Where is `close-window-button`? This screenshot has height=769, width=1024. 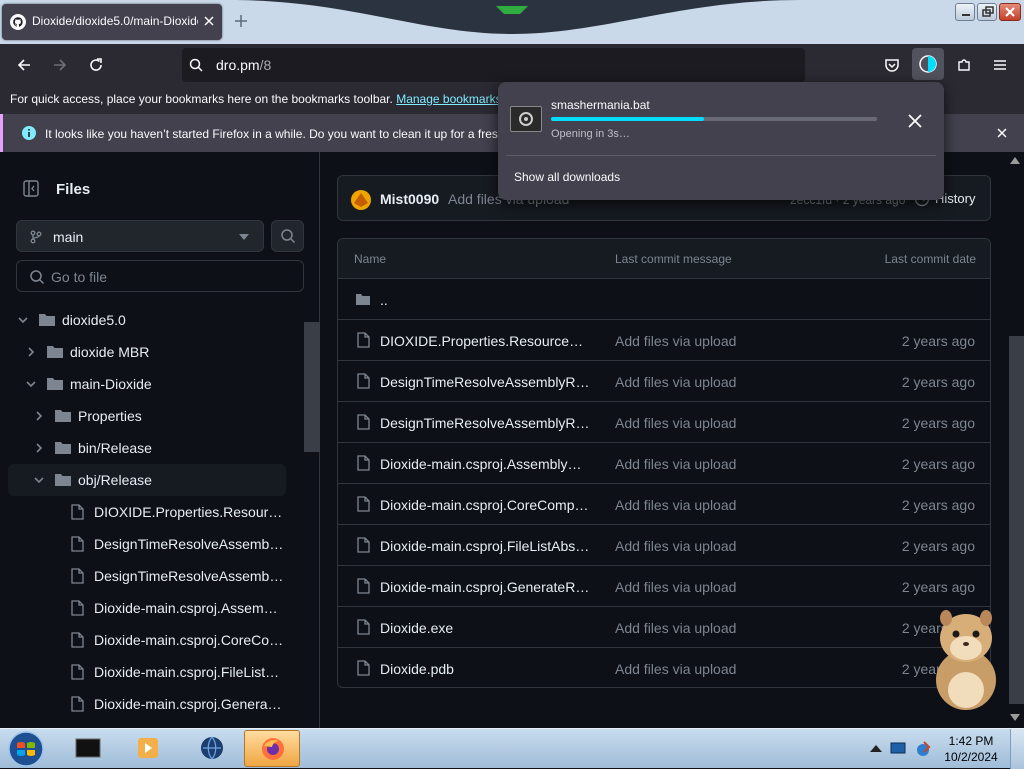 close-window-button is located at coordinates (1010, 12).